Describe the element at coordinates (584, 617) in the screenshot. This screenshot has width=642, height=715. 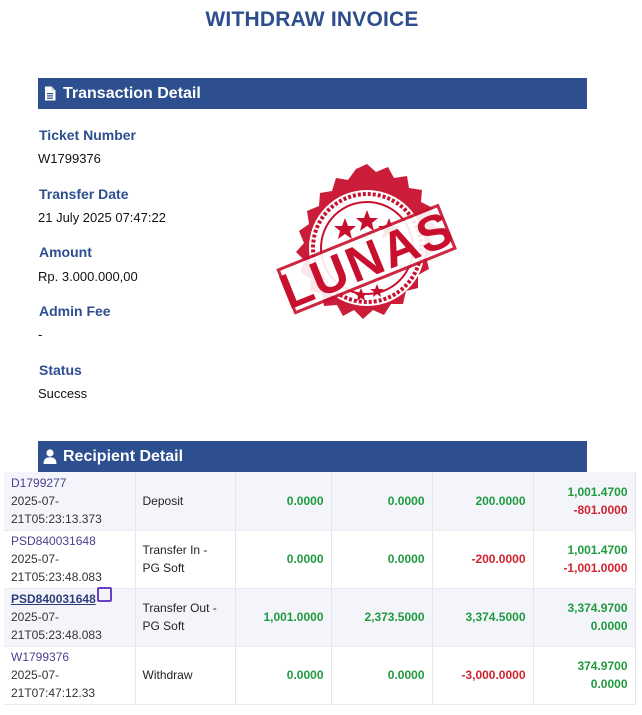
I see `balance-cell: 3,374.9700 0.0000` at that location.